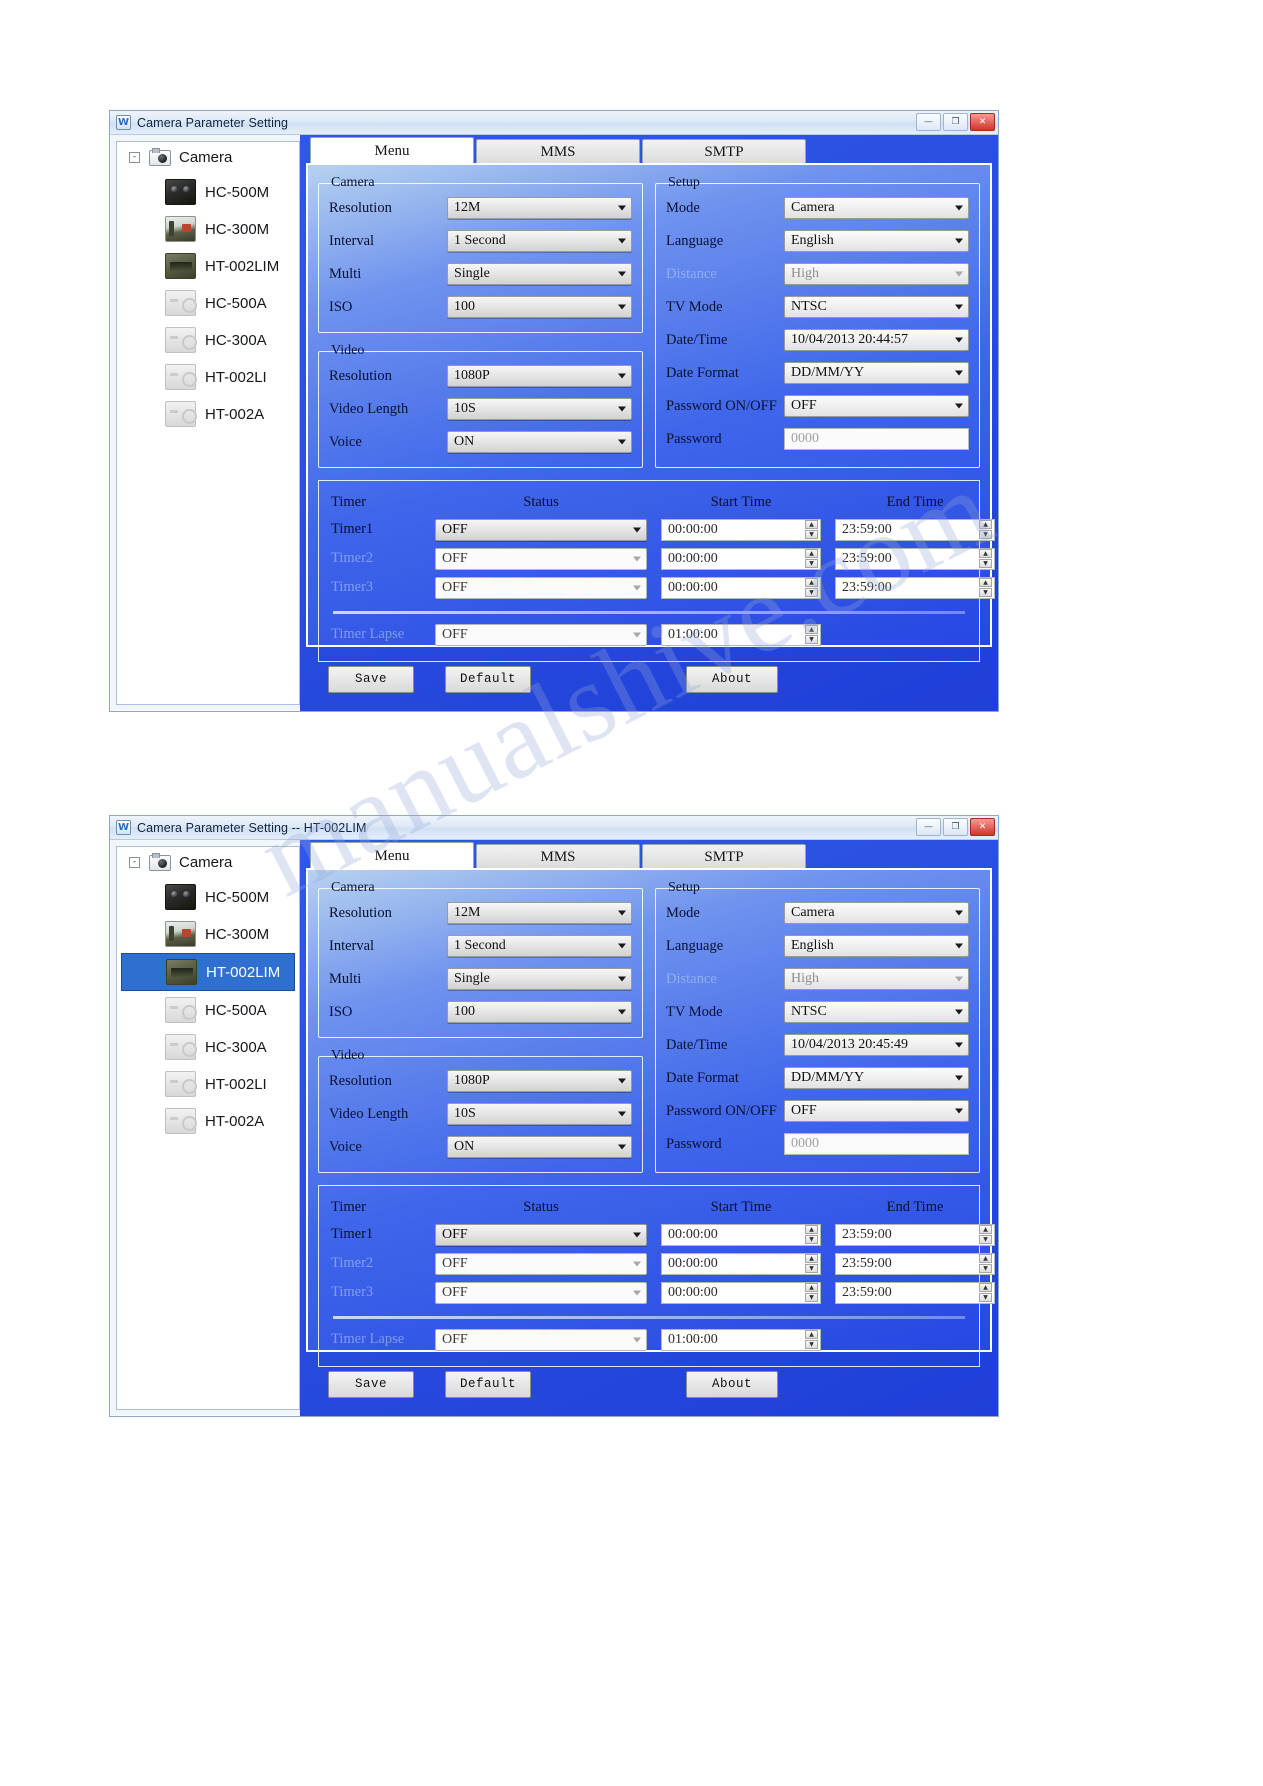  I want to click on row-video-length: Video Length 10S, so click(480, 409).